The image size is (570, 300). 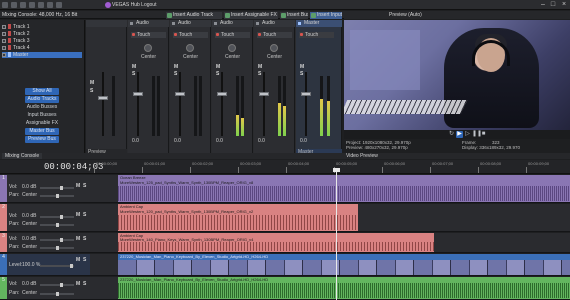 What do you see at coordinates (459, 134) in the screenshot?
I see `play-icon: ▶` at bounding box center [459, 134].